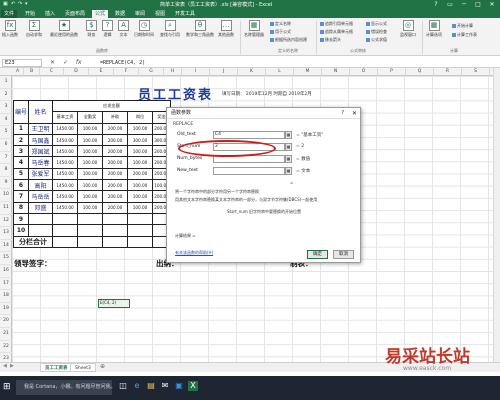 This screenshot has height=400, width=500. I want to click on tab-scroll-left-icon: ◀, so click(5, 366).